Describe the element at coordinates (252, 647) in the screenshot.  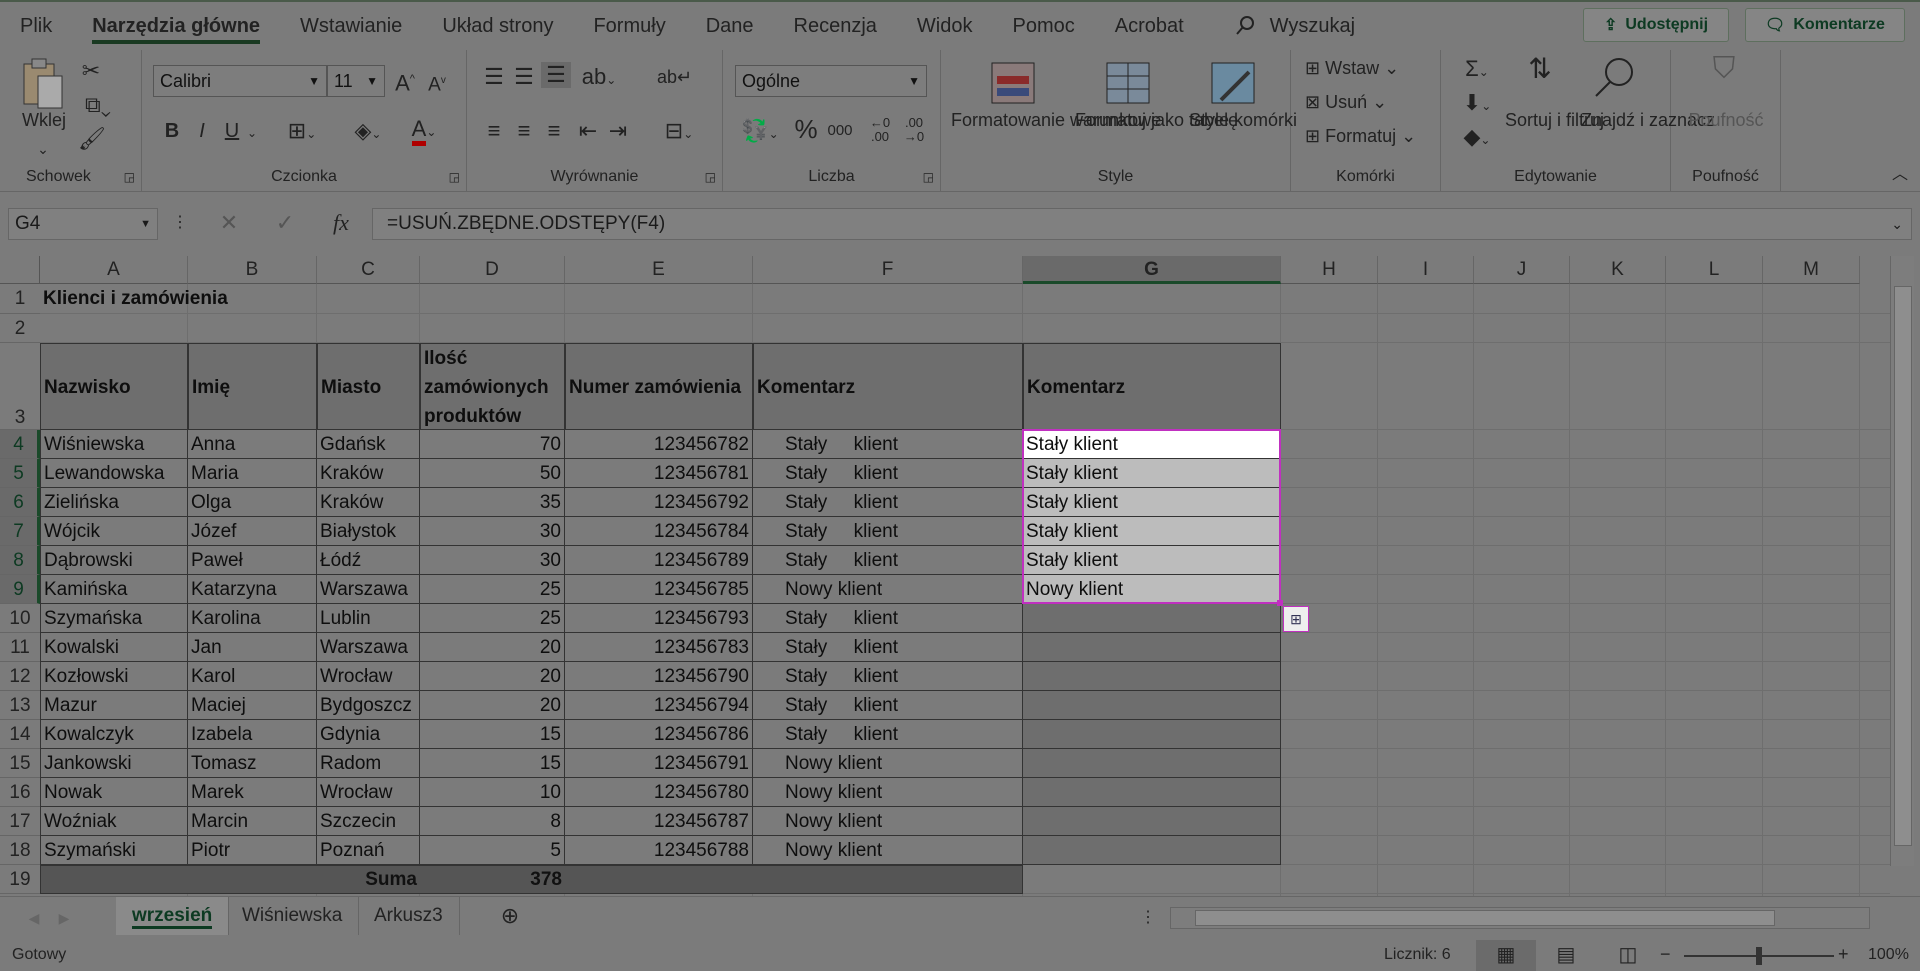
I see `table-cell: Jan` at that location.